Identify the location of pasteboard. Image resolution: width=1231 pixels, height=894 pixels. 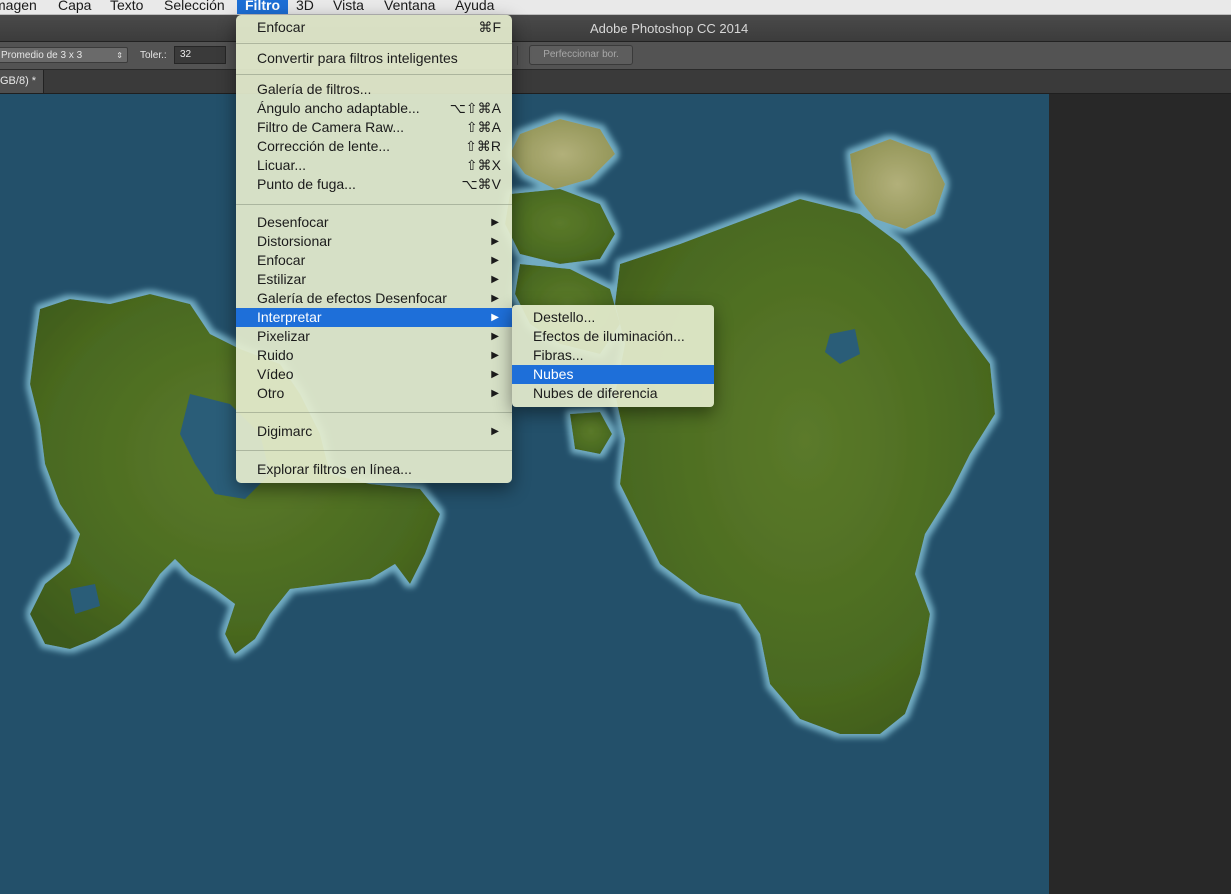
(1140, 494).